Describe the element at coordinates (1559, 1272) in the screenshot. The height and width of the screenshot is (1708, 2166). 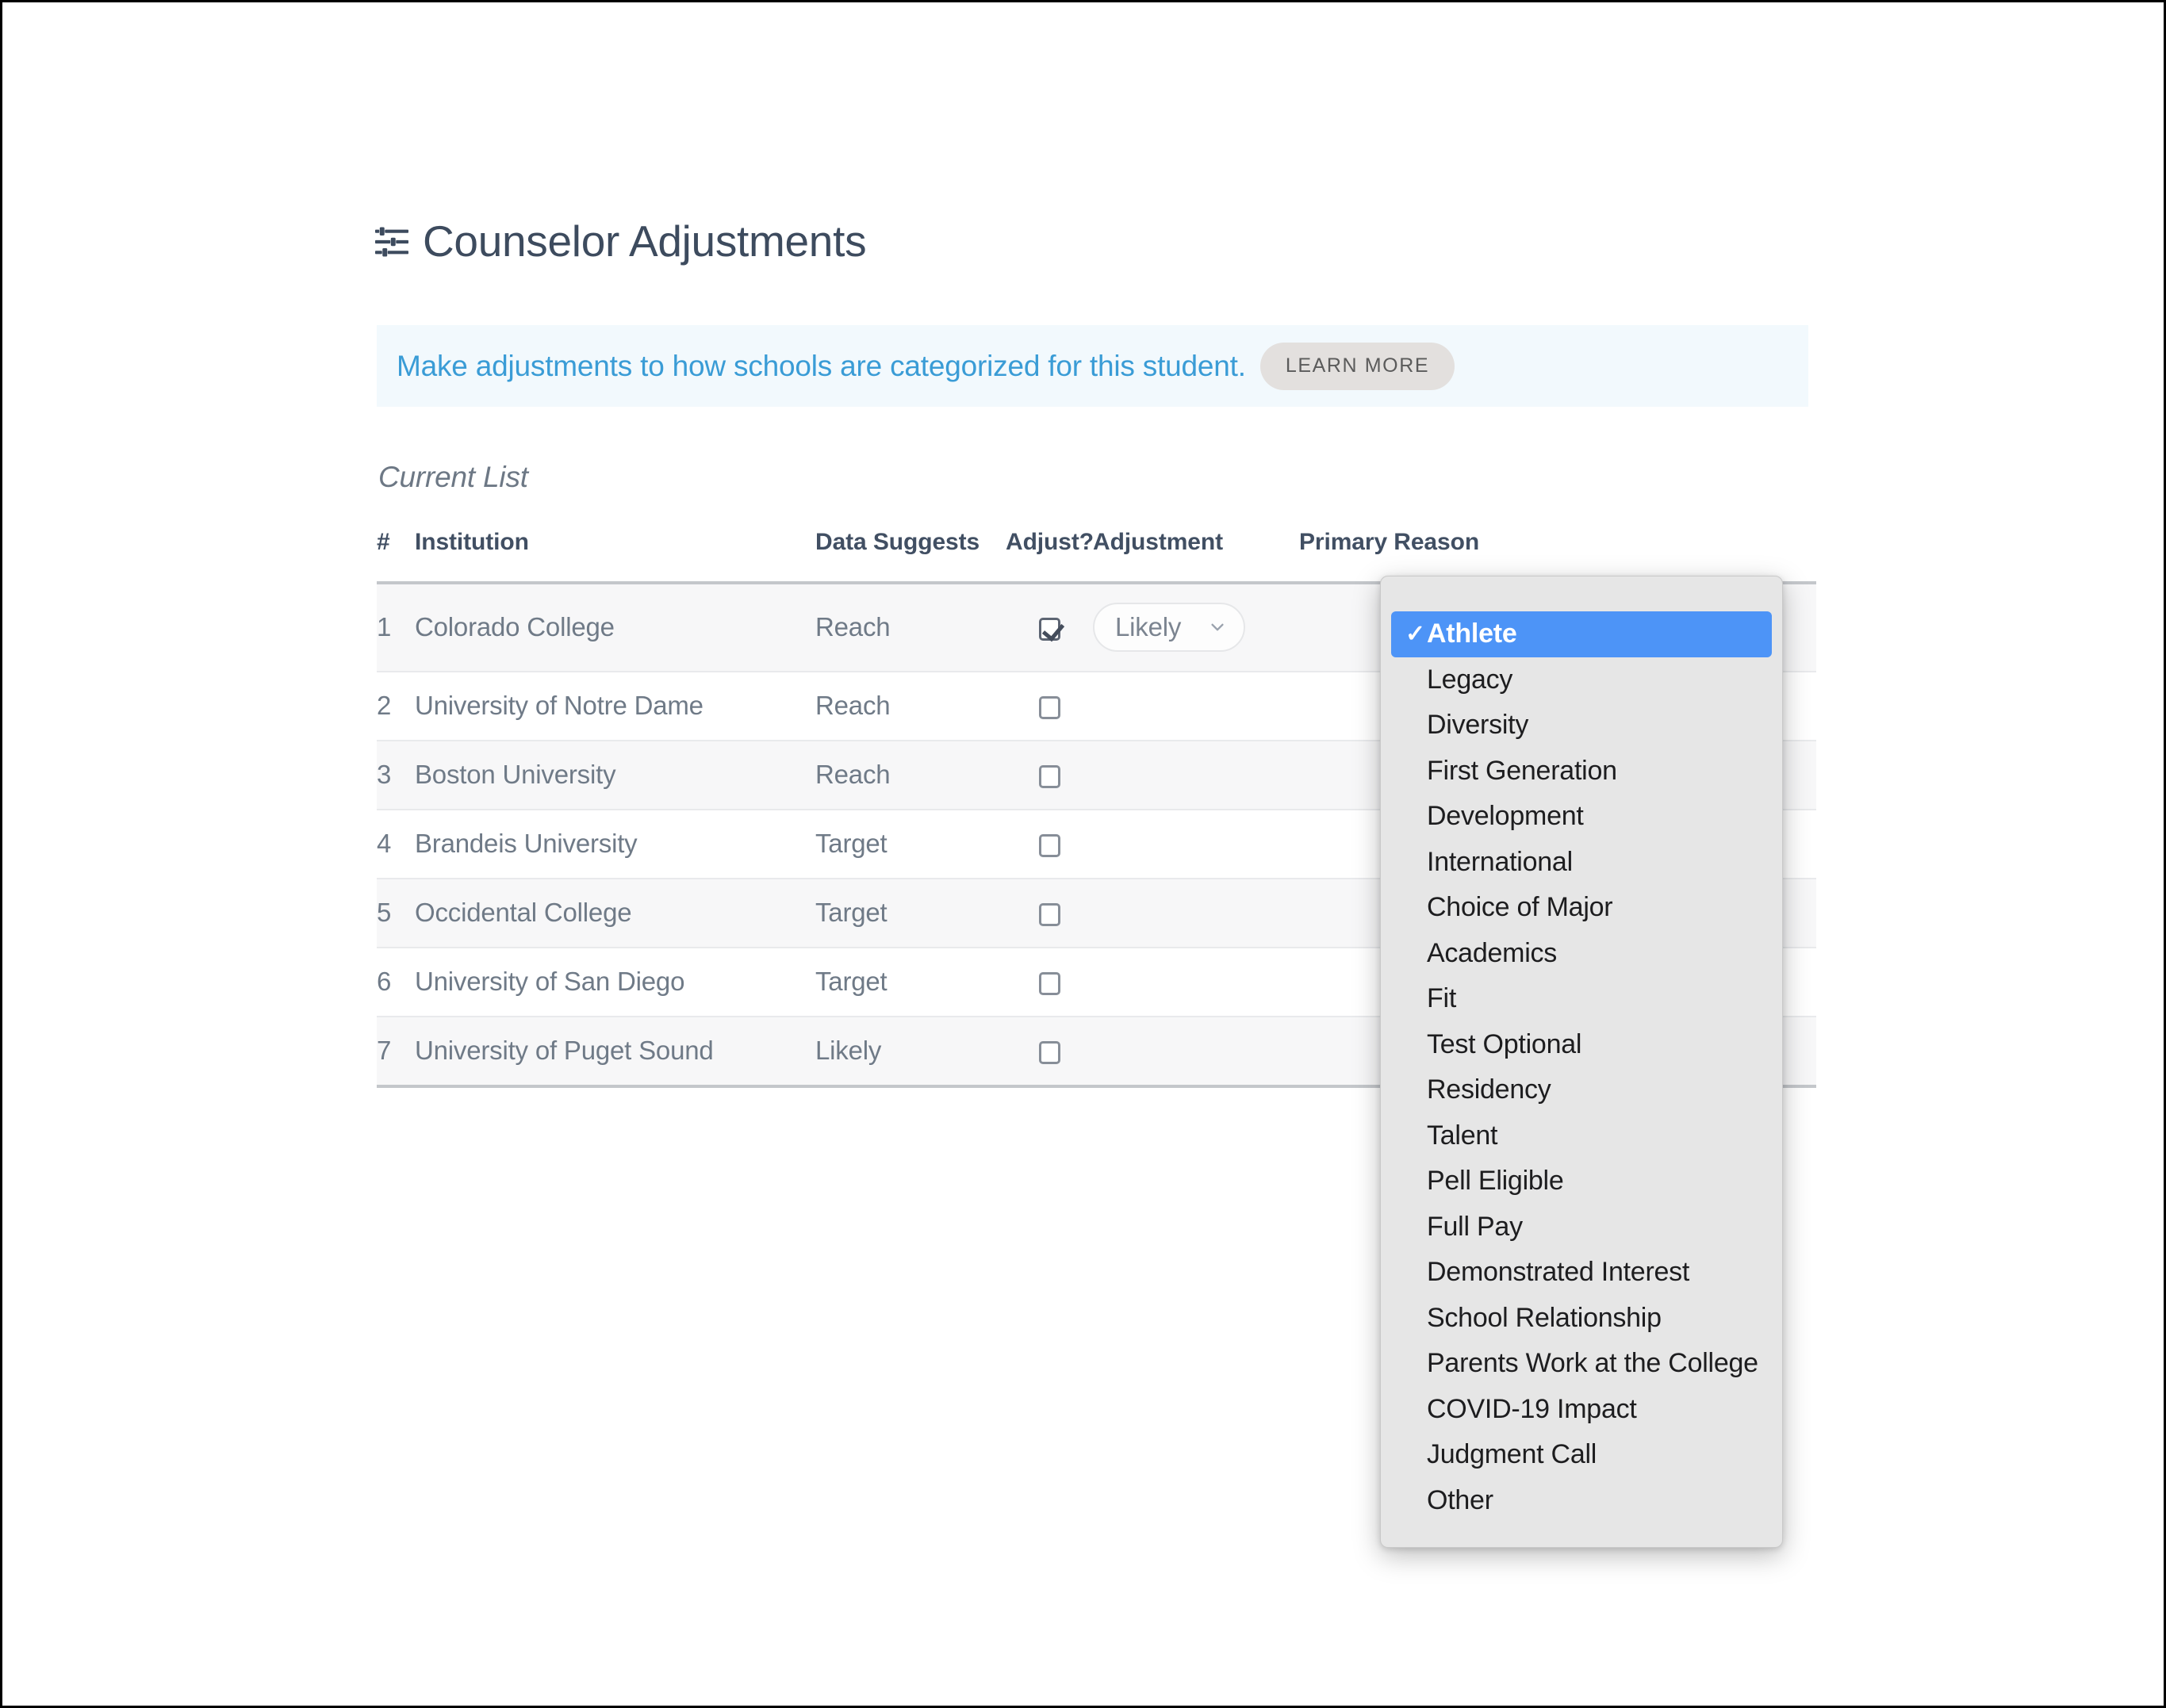
I see `dropdown-option-label: Demonstrated Interest` at that location.